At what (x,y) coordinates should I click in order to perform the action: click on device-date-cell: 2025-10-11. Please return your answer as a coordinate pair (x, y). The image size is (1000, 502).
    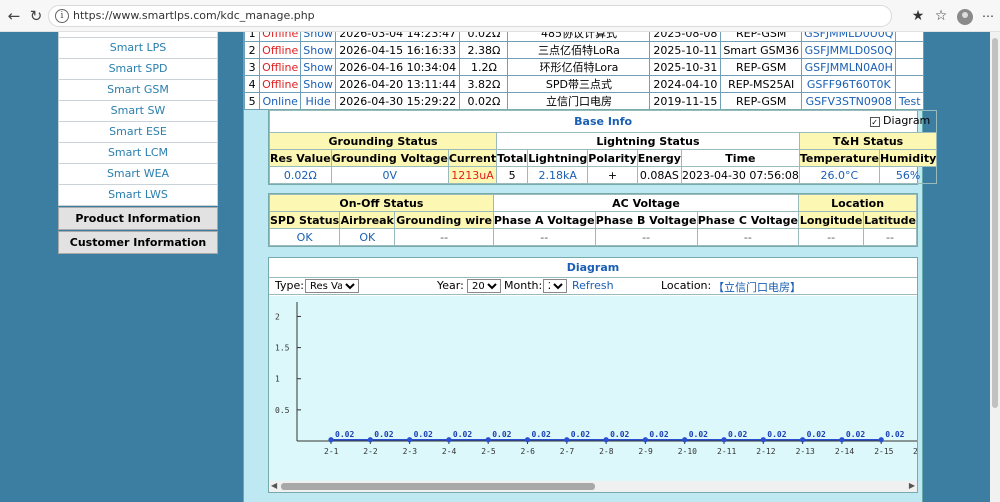
    Looking at the image, I should click on (685, 50).